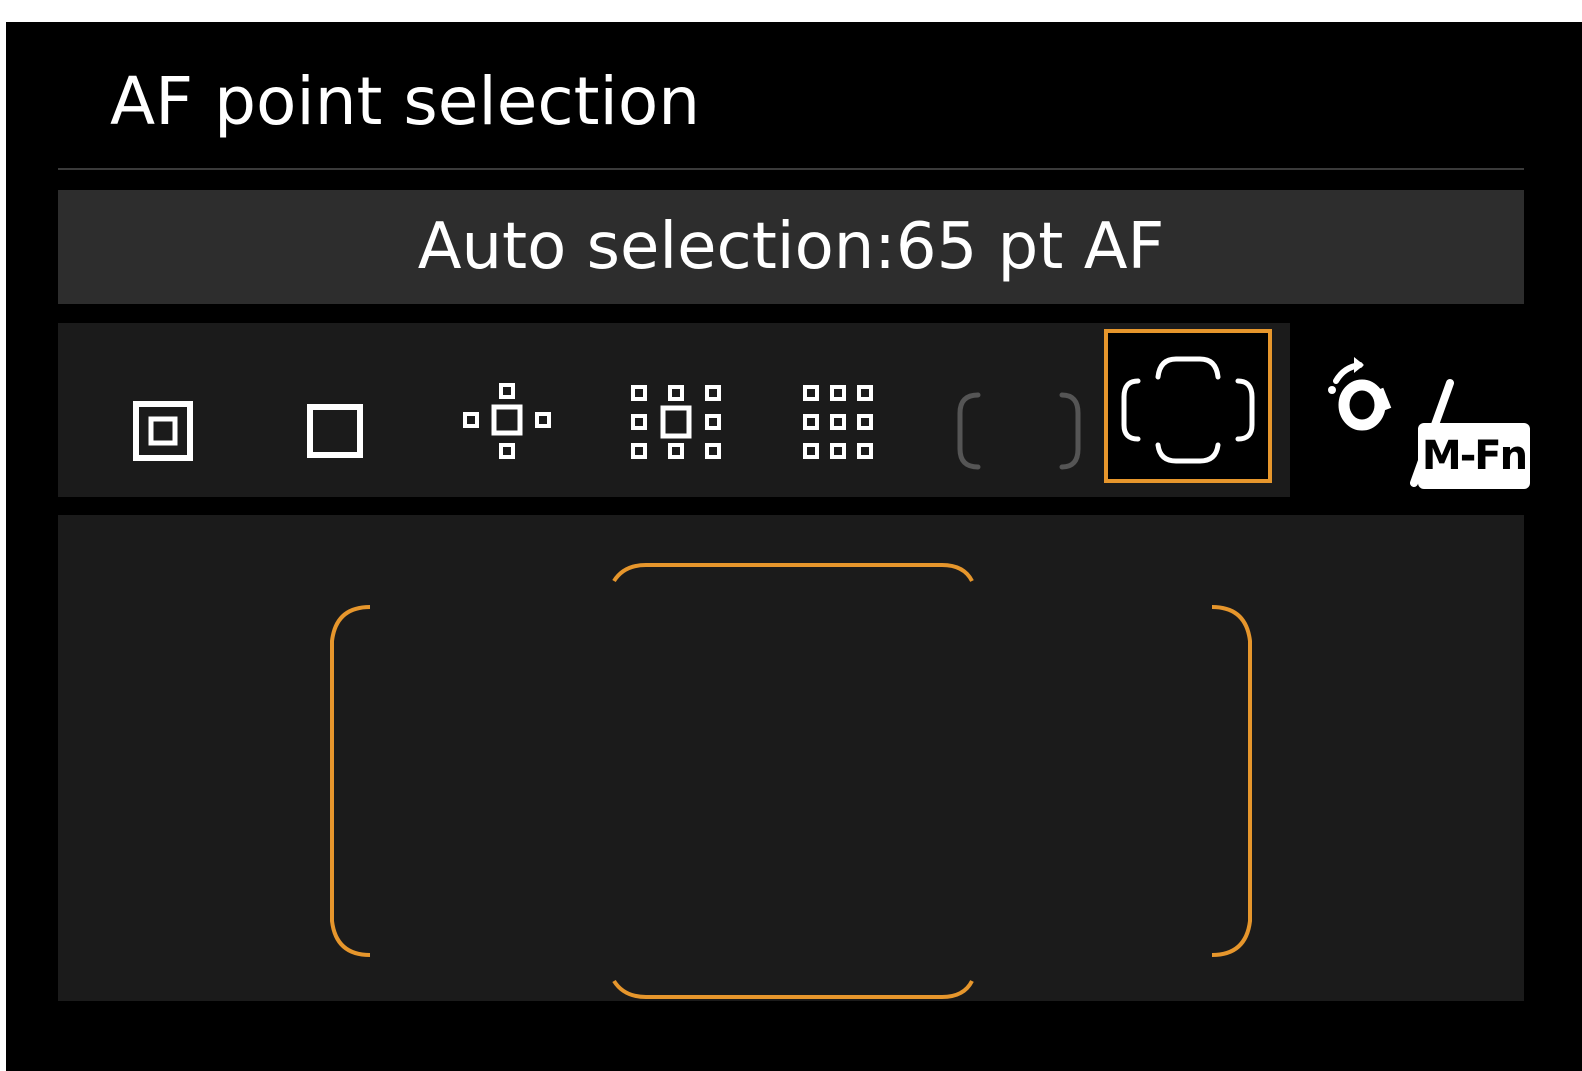 The height and width of the screenshot is (1071, 1582). What do you see at coordinates (838, 422) in the screenshot?
I see `zone-af-icon` at bounding box center [838, 422].